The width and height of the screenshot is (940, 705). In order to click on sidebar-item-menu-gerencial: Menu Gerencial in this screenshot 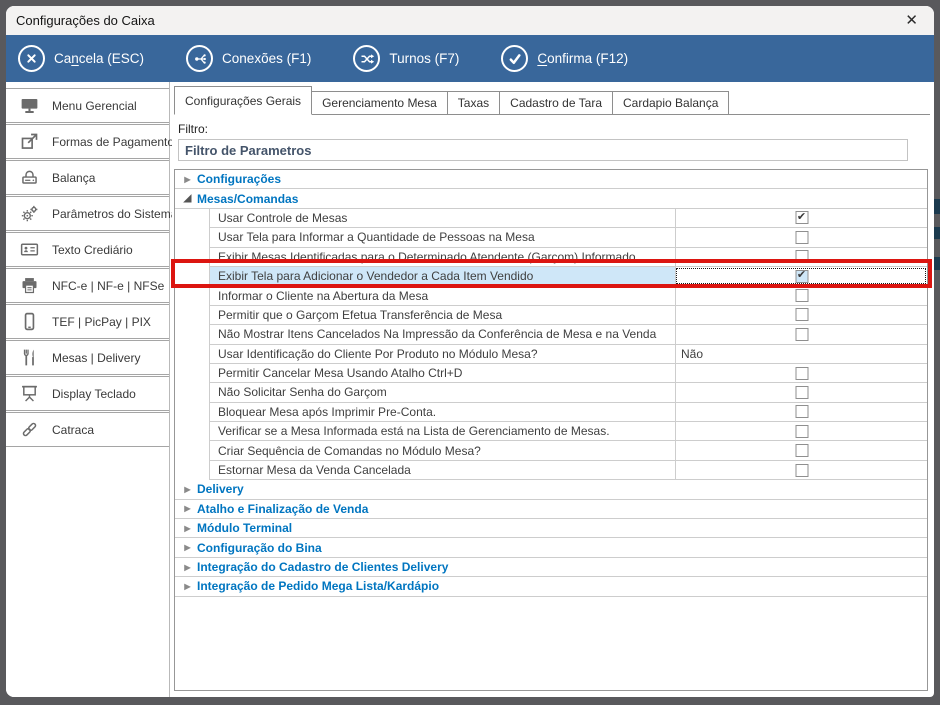, I will do `click(87, 105)`.